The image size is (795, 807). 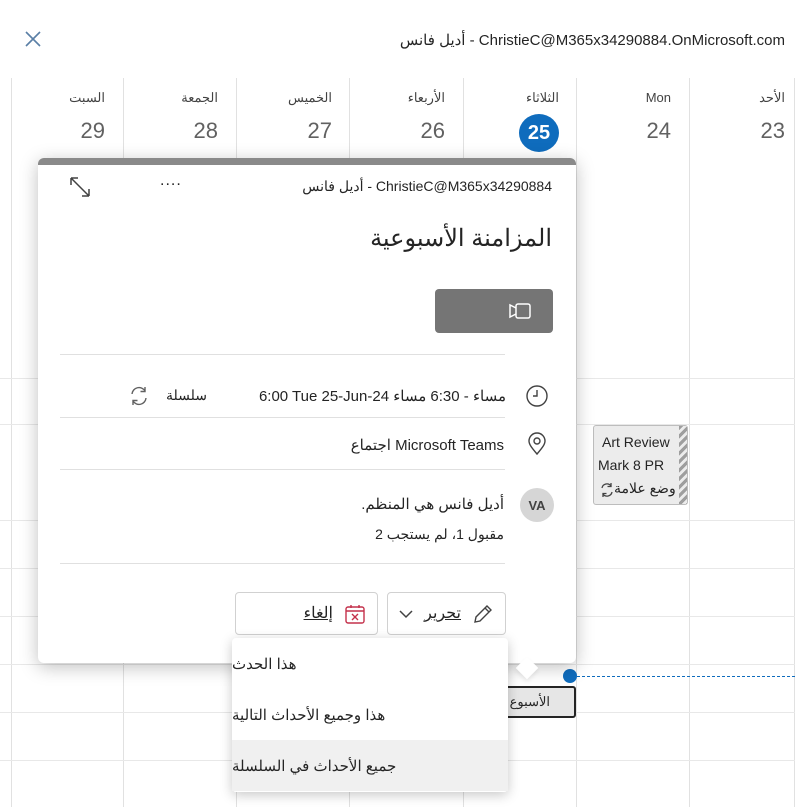 I want to click on event-location: اجتماع Microsoft Teams, so click(x=427, y=445).